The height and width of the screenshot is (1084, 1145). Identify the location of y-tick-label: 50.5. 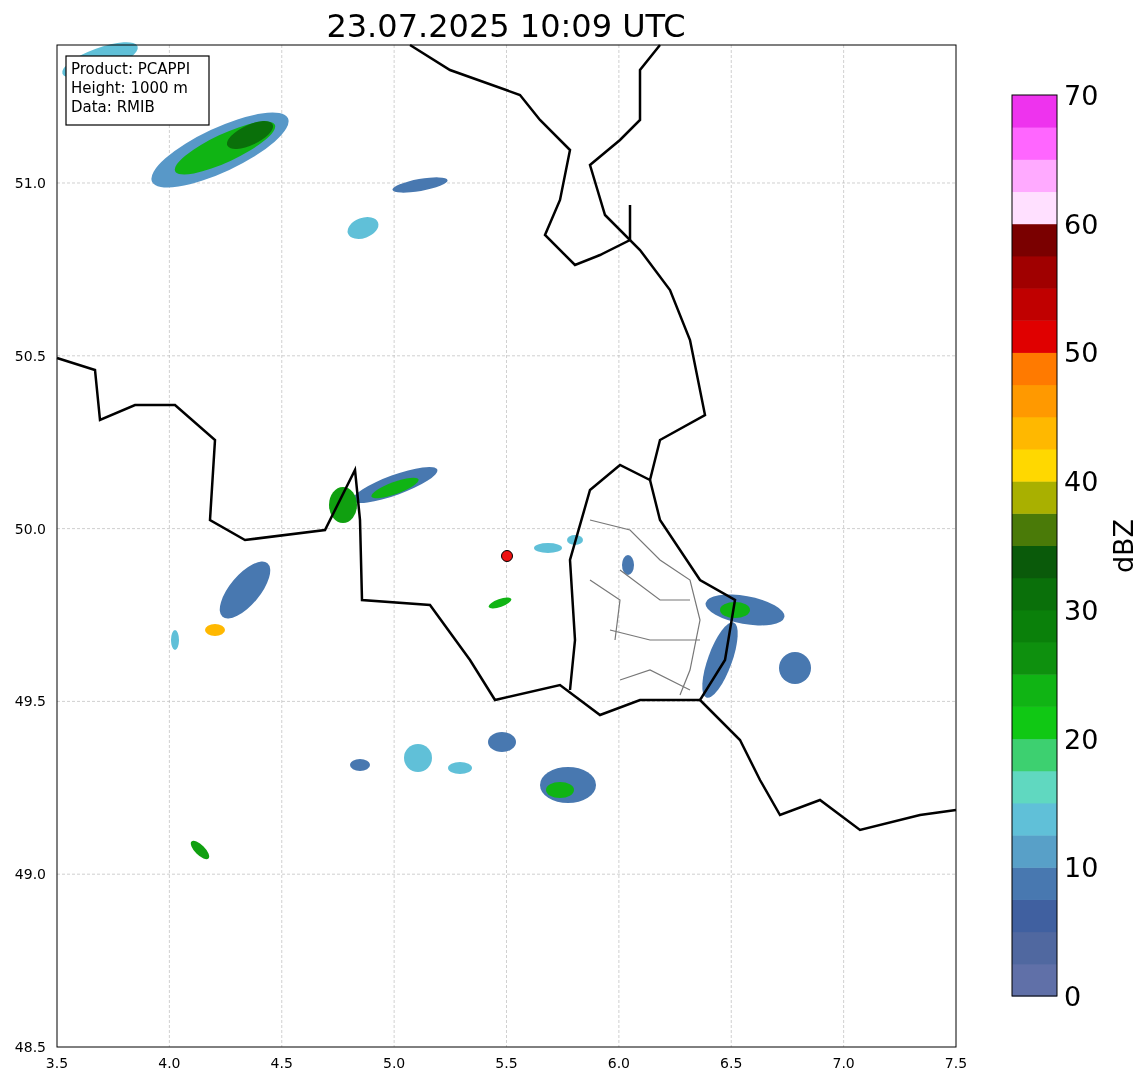
(30, 355).